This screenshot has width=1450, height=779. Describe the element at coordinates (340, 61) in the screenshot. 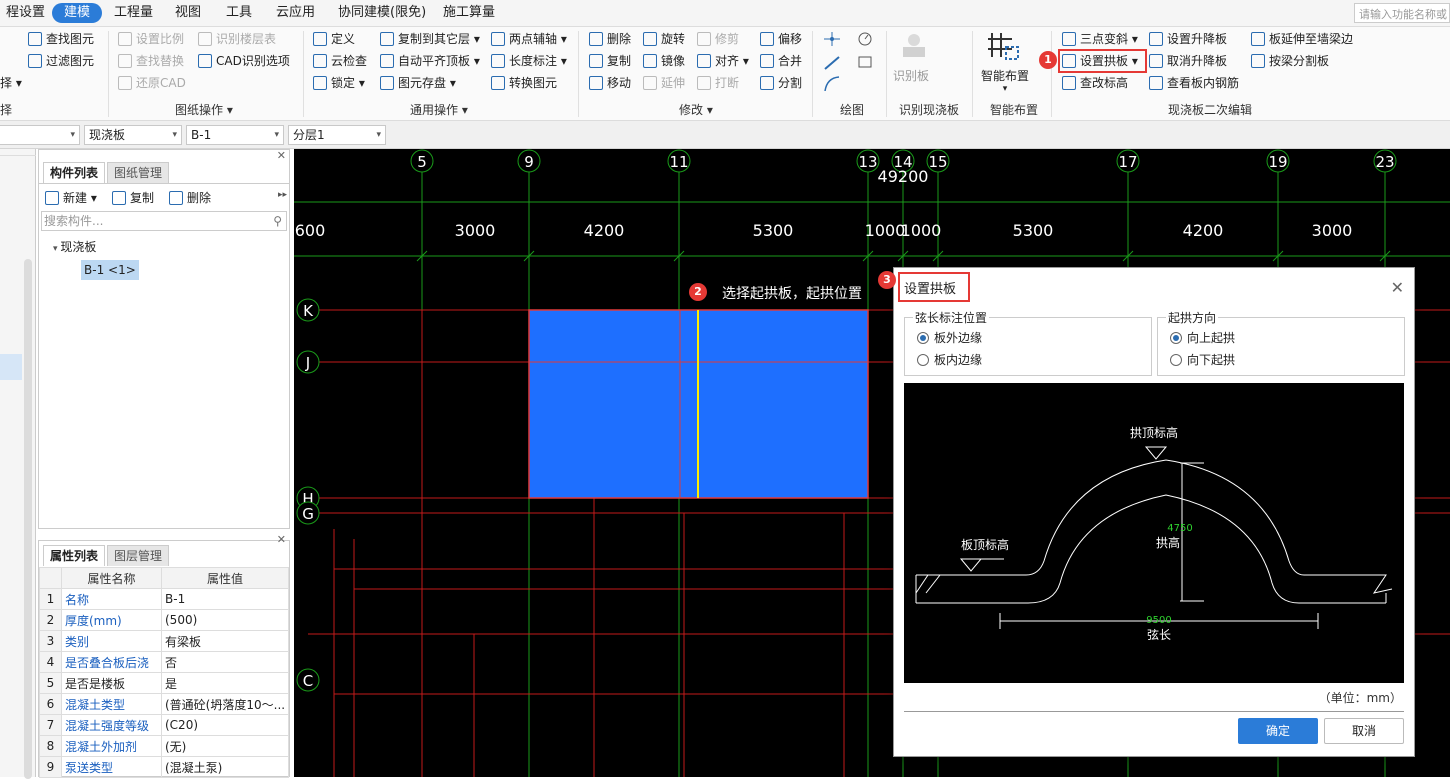

I see `cloud-check-button: 云检查` at that location.